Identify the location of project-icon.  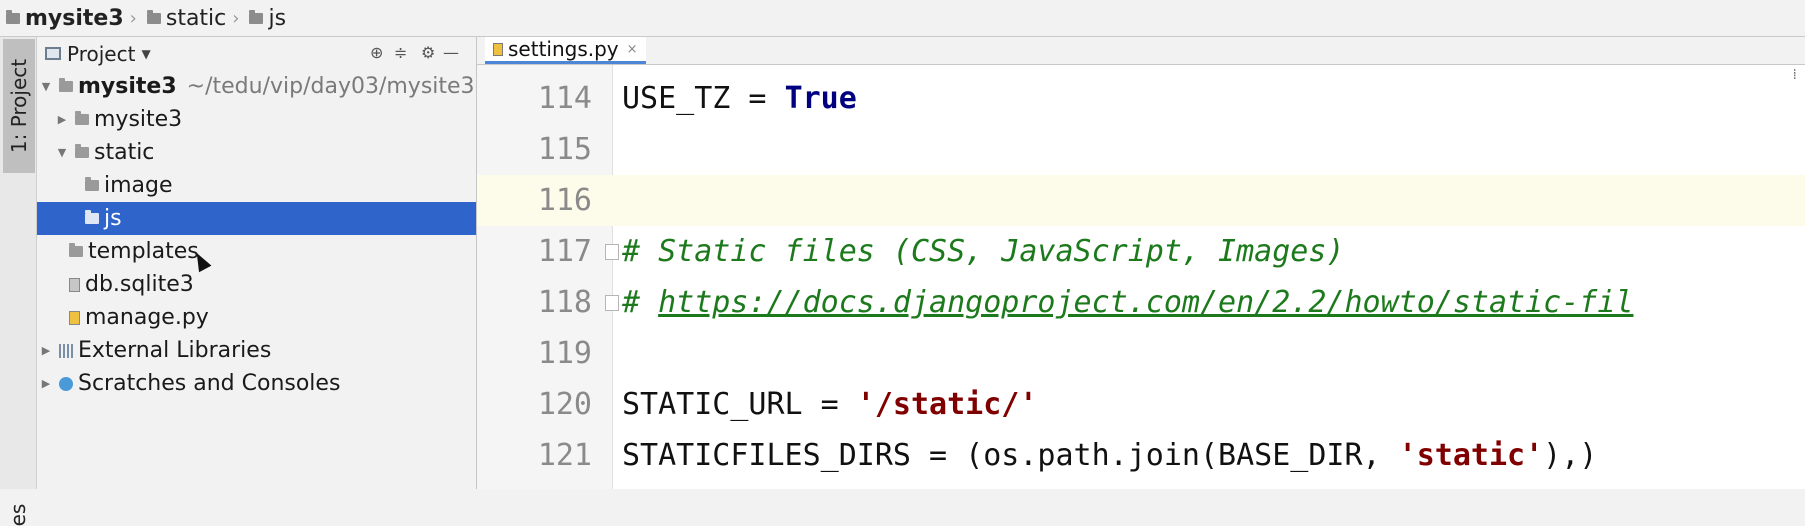
(53, 53).